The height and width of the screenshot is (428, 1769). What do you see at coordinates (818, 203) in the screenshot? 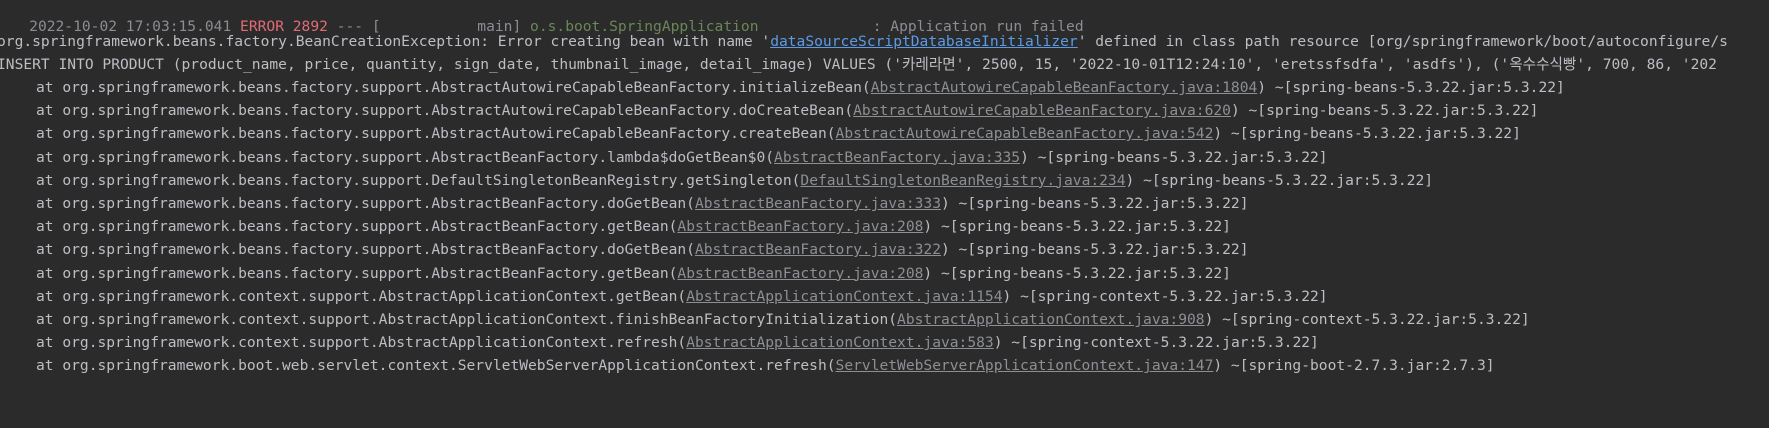
I see `source-file-link: AbstractBeanFactory.java:333` at bounding box center [818, 203].